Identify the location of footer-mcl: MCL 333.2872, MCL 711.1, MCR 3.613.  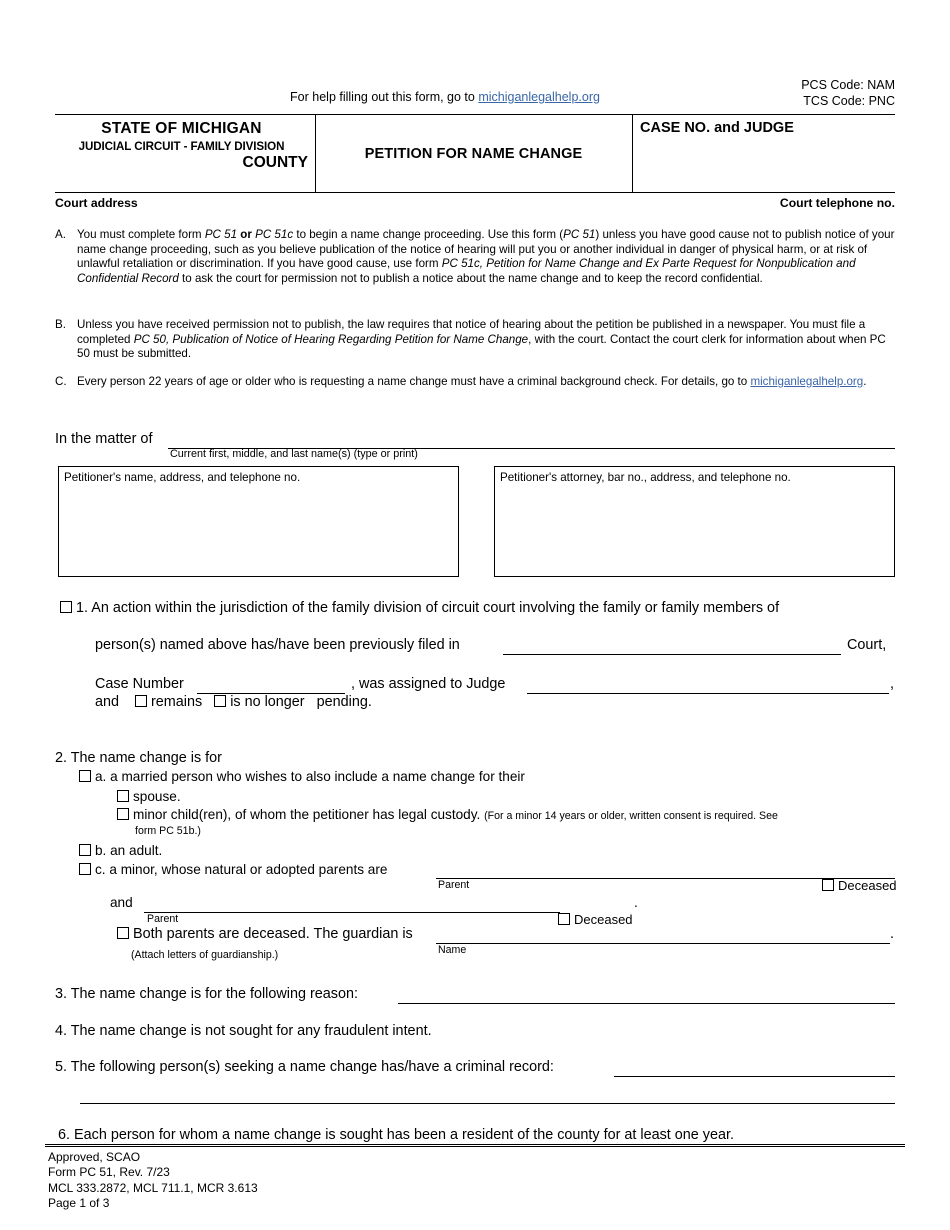
(153, 1187).